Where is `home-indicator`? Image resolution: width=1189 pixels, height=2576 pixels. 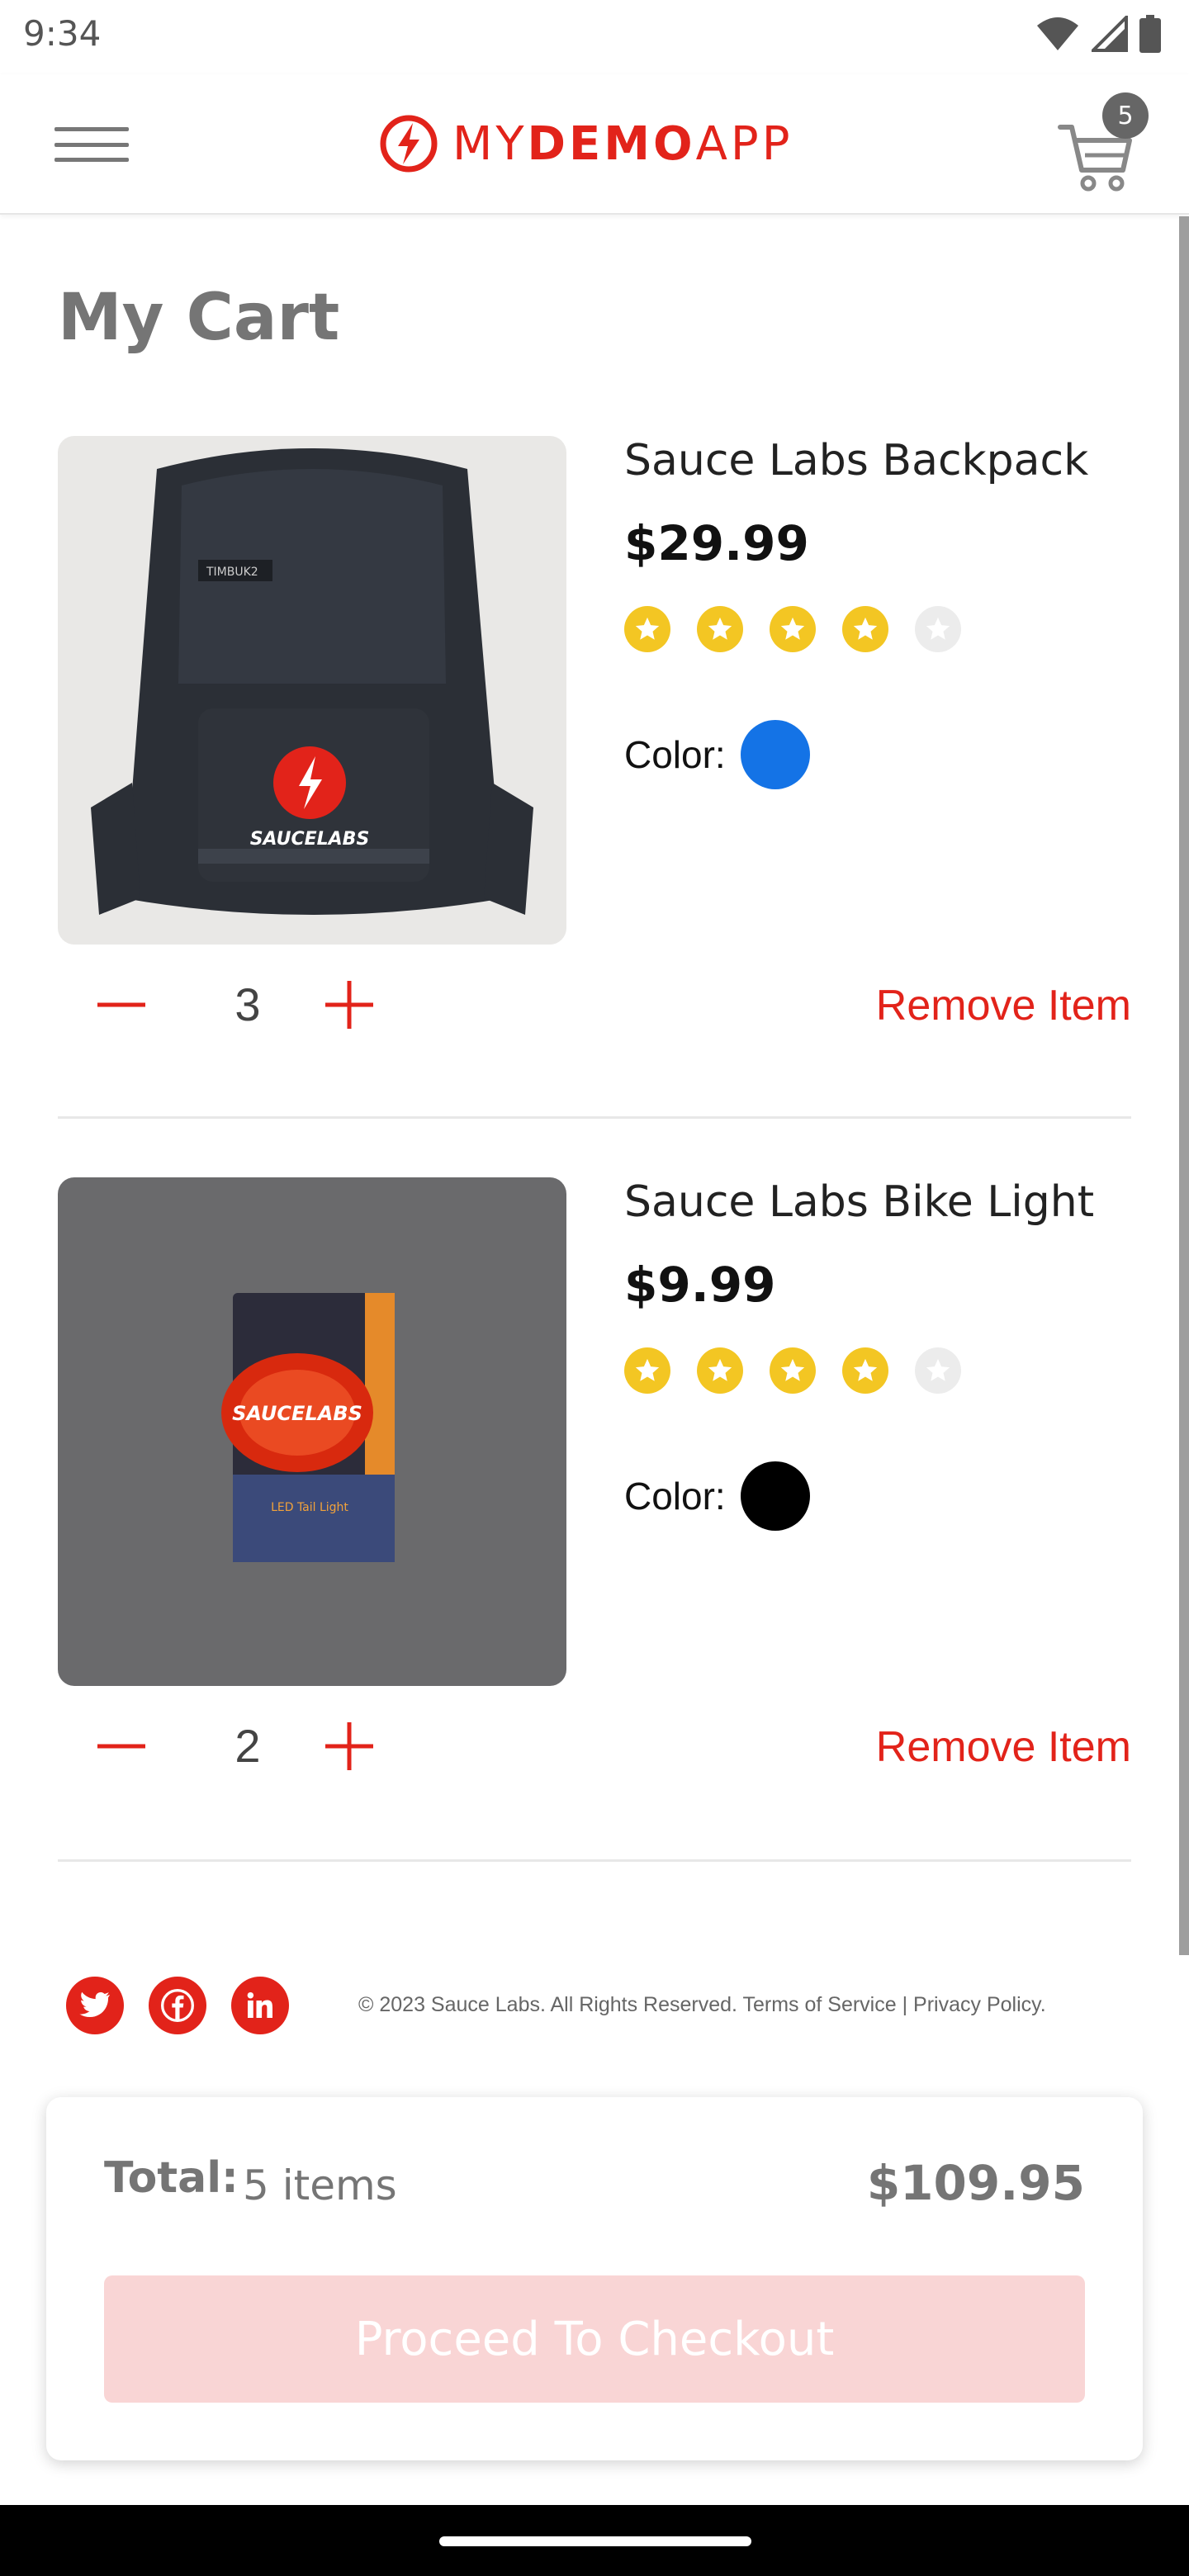 home-indicator is located at coordinates (595, 2541).